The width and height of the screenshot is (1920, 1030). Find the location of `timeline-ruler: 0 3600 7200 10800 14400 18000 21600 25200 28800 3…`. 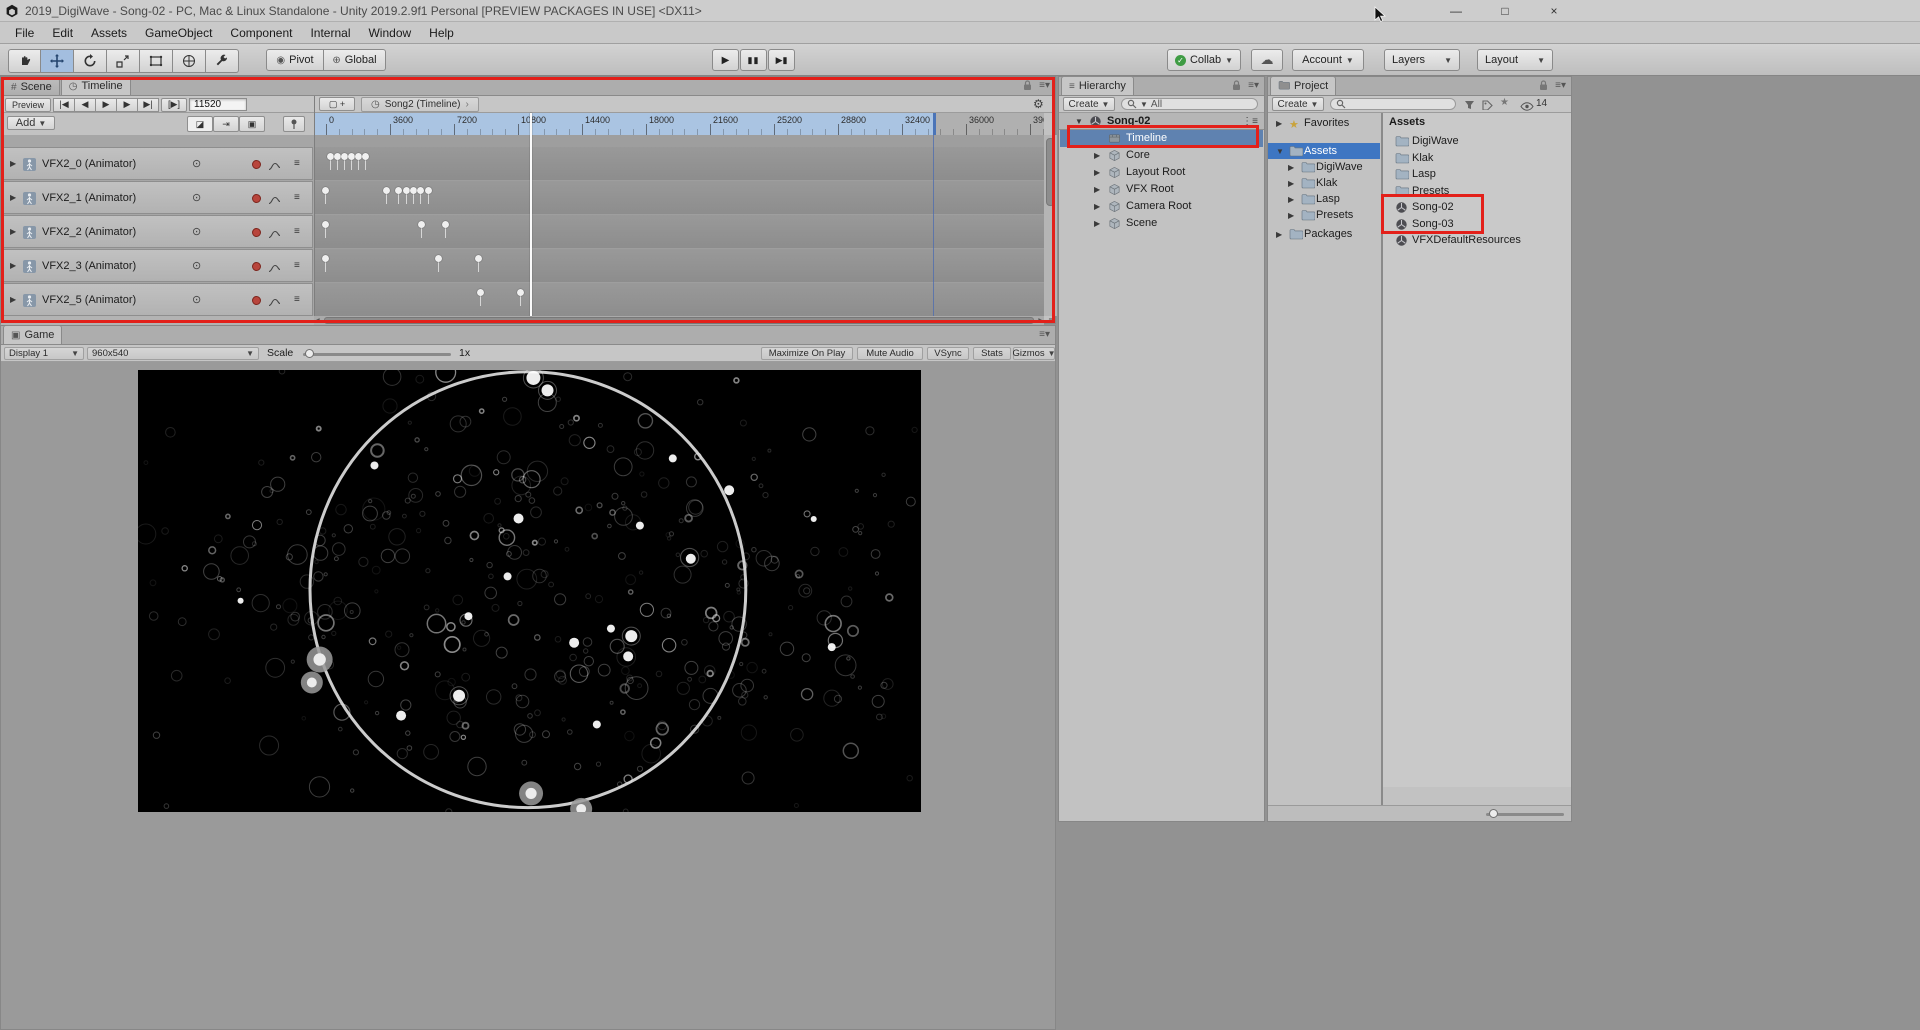

timeline-ruler: 0 3600 7200 10800 14400 18000 21600 25200 28800 3… is located at coordinates (679, 124).